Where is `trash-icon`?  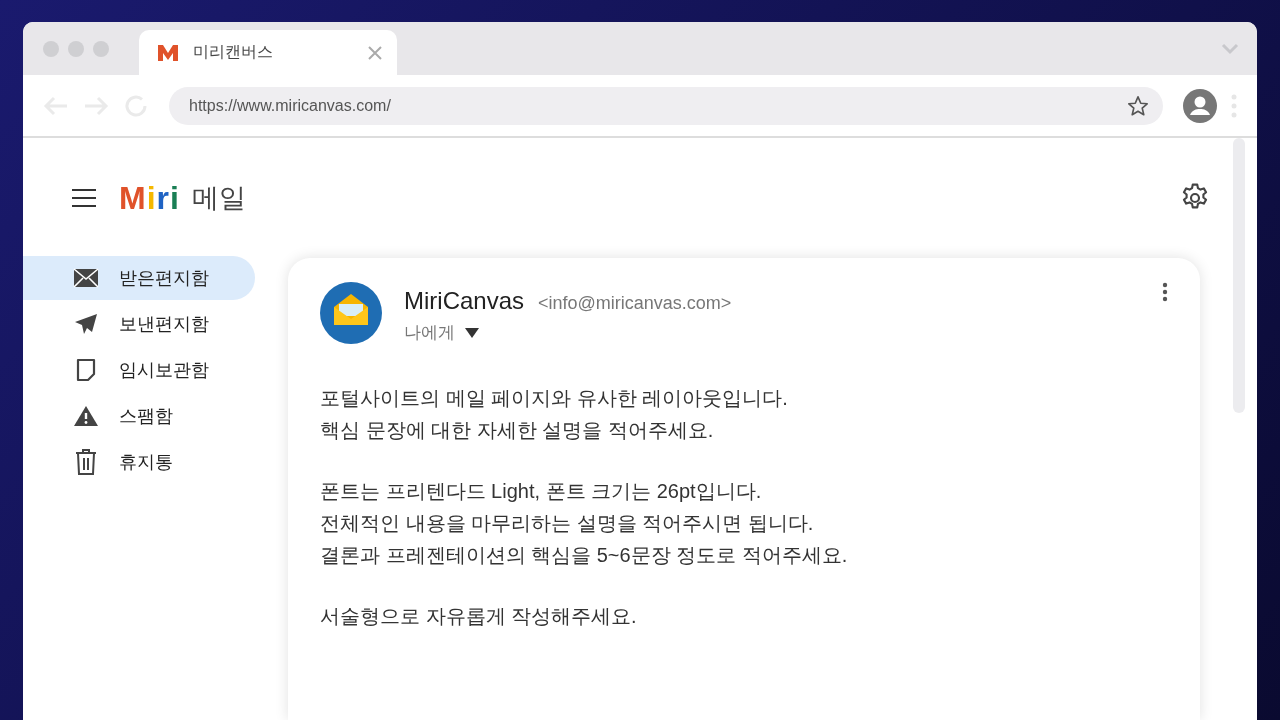
trash-icon is located at coordinates (86, 462).